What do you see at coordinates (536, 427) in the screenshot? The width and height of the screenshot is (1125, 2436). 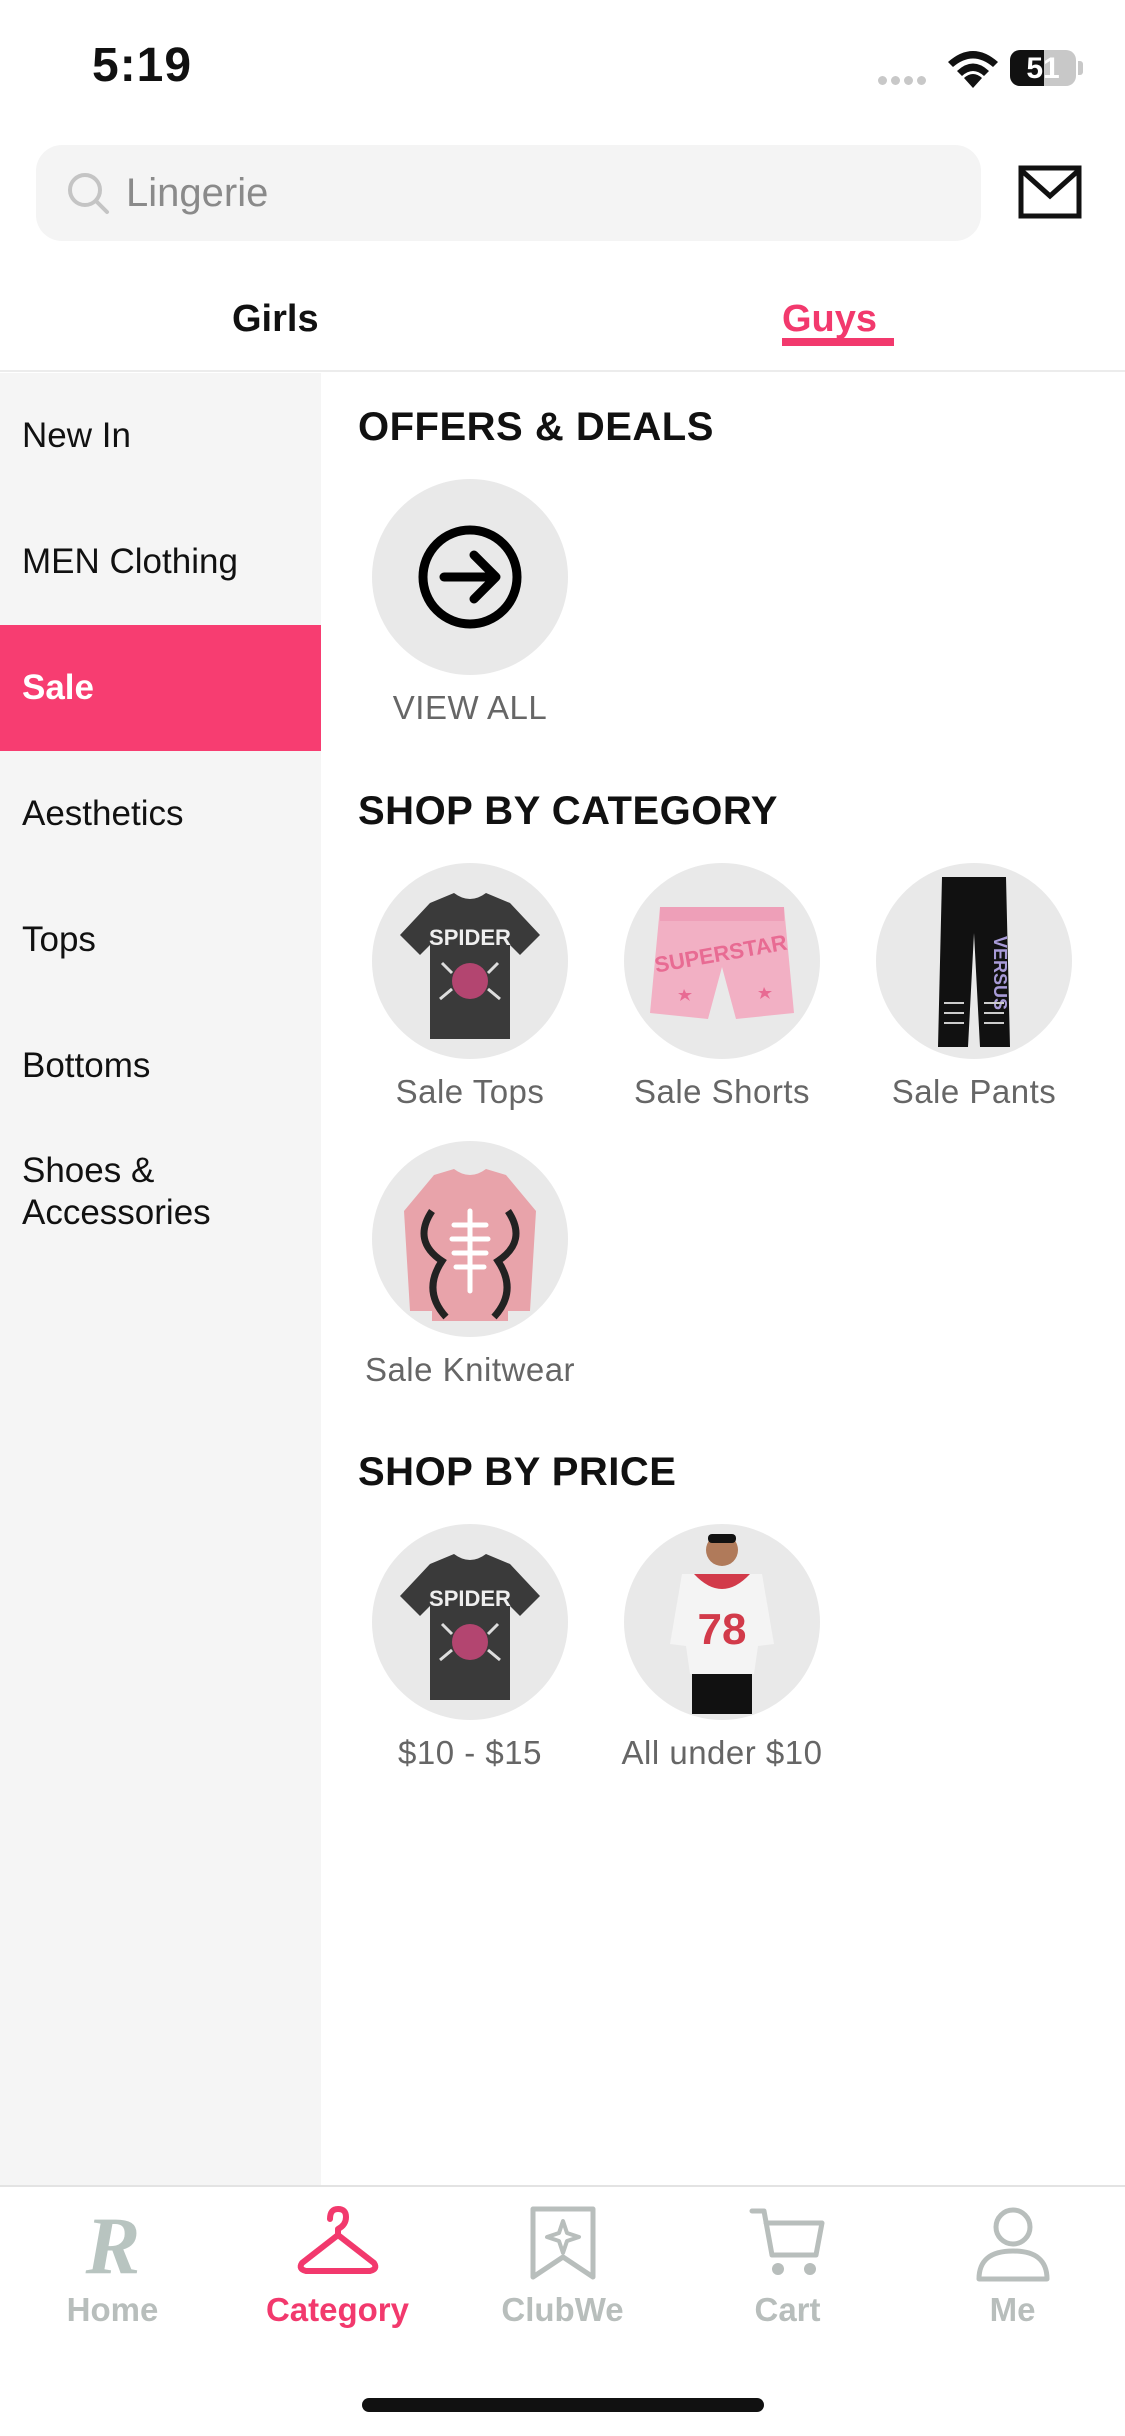 I see `section-title-offers: OFFERS & DEALS` at bounding box center [536, 427].